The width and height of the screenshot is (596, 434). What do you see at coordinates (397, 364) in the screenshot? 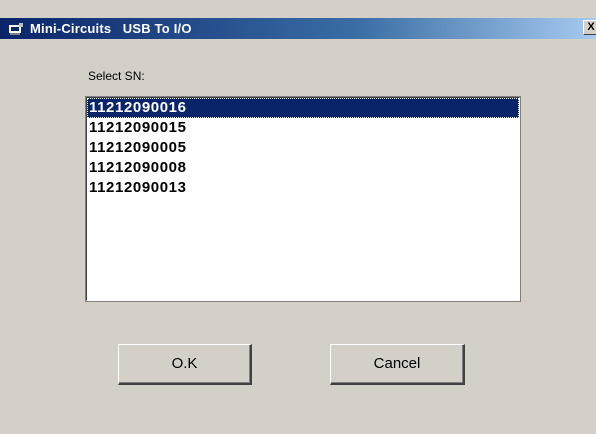
I see `cancel-button: Cancel` at bounding box center [397, 364].